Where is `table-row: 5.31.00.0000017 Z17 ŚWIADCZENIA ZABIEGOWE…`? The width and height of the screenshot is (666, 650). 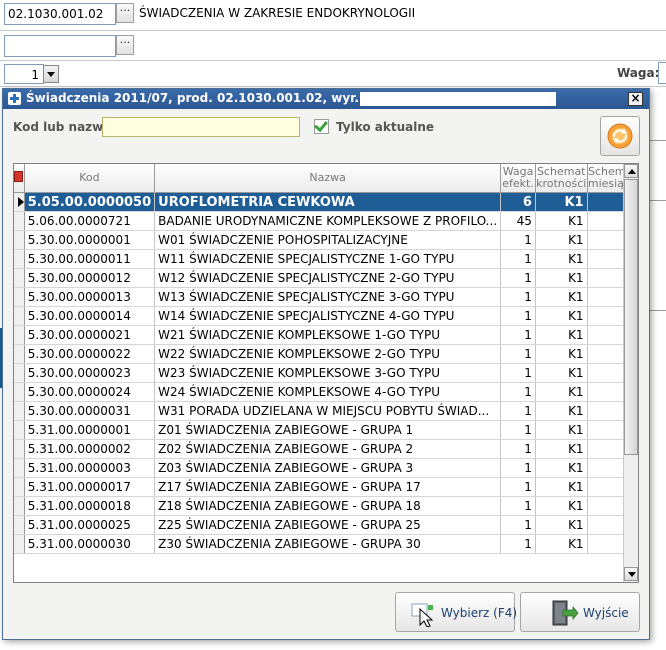
table-row: 5.31.00.0000017 Z17 ŚWIADCZENIA ZABIEGOWE… is located at coordinates (326, 487).